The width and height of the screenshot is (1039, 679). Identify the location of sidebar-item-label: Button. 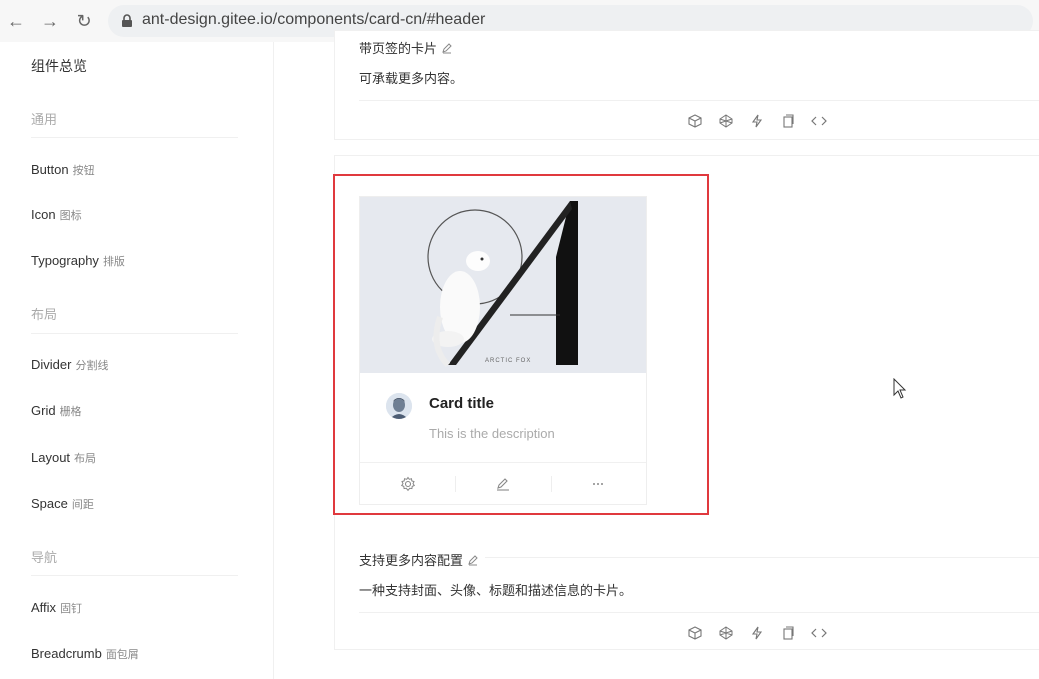
(50, 169).